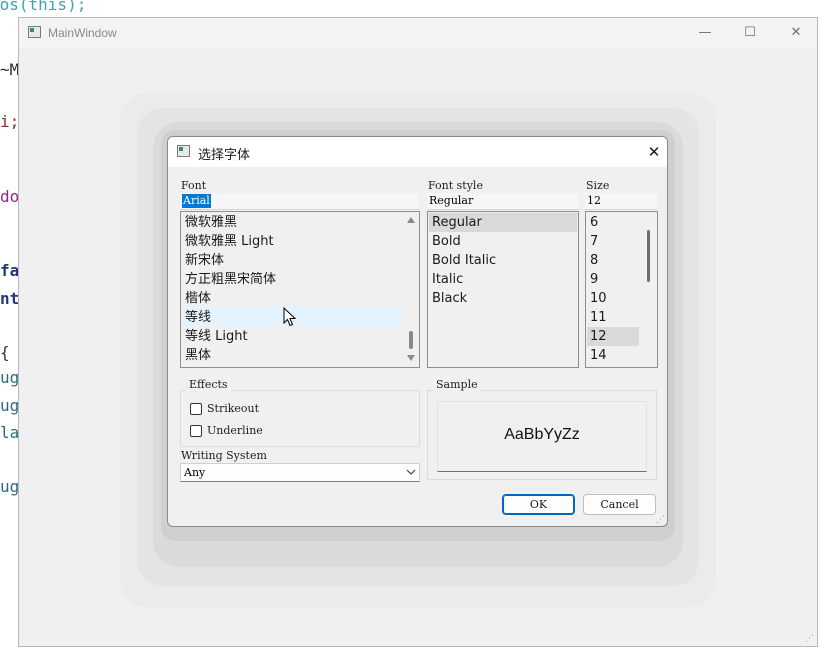 The image size is (838, 654). What do you see at coordinates (705, 33) in the screenshot?
I see `minimize-button: —` at bounding box center [705, 33].